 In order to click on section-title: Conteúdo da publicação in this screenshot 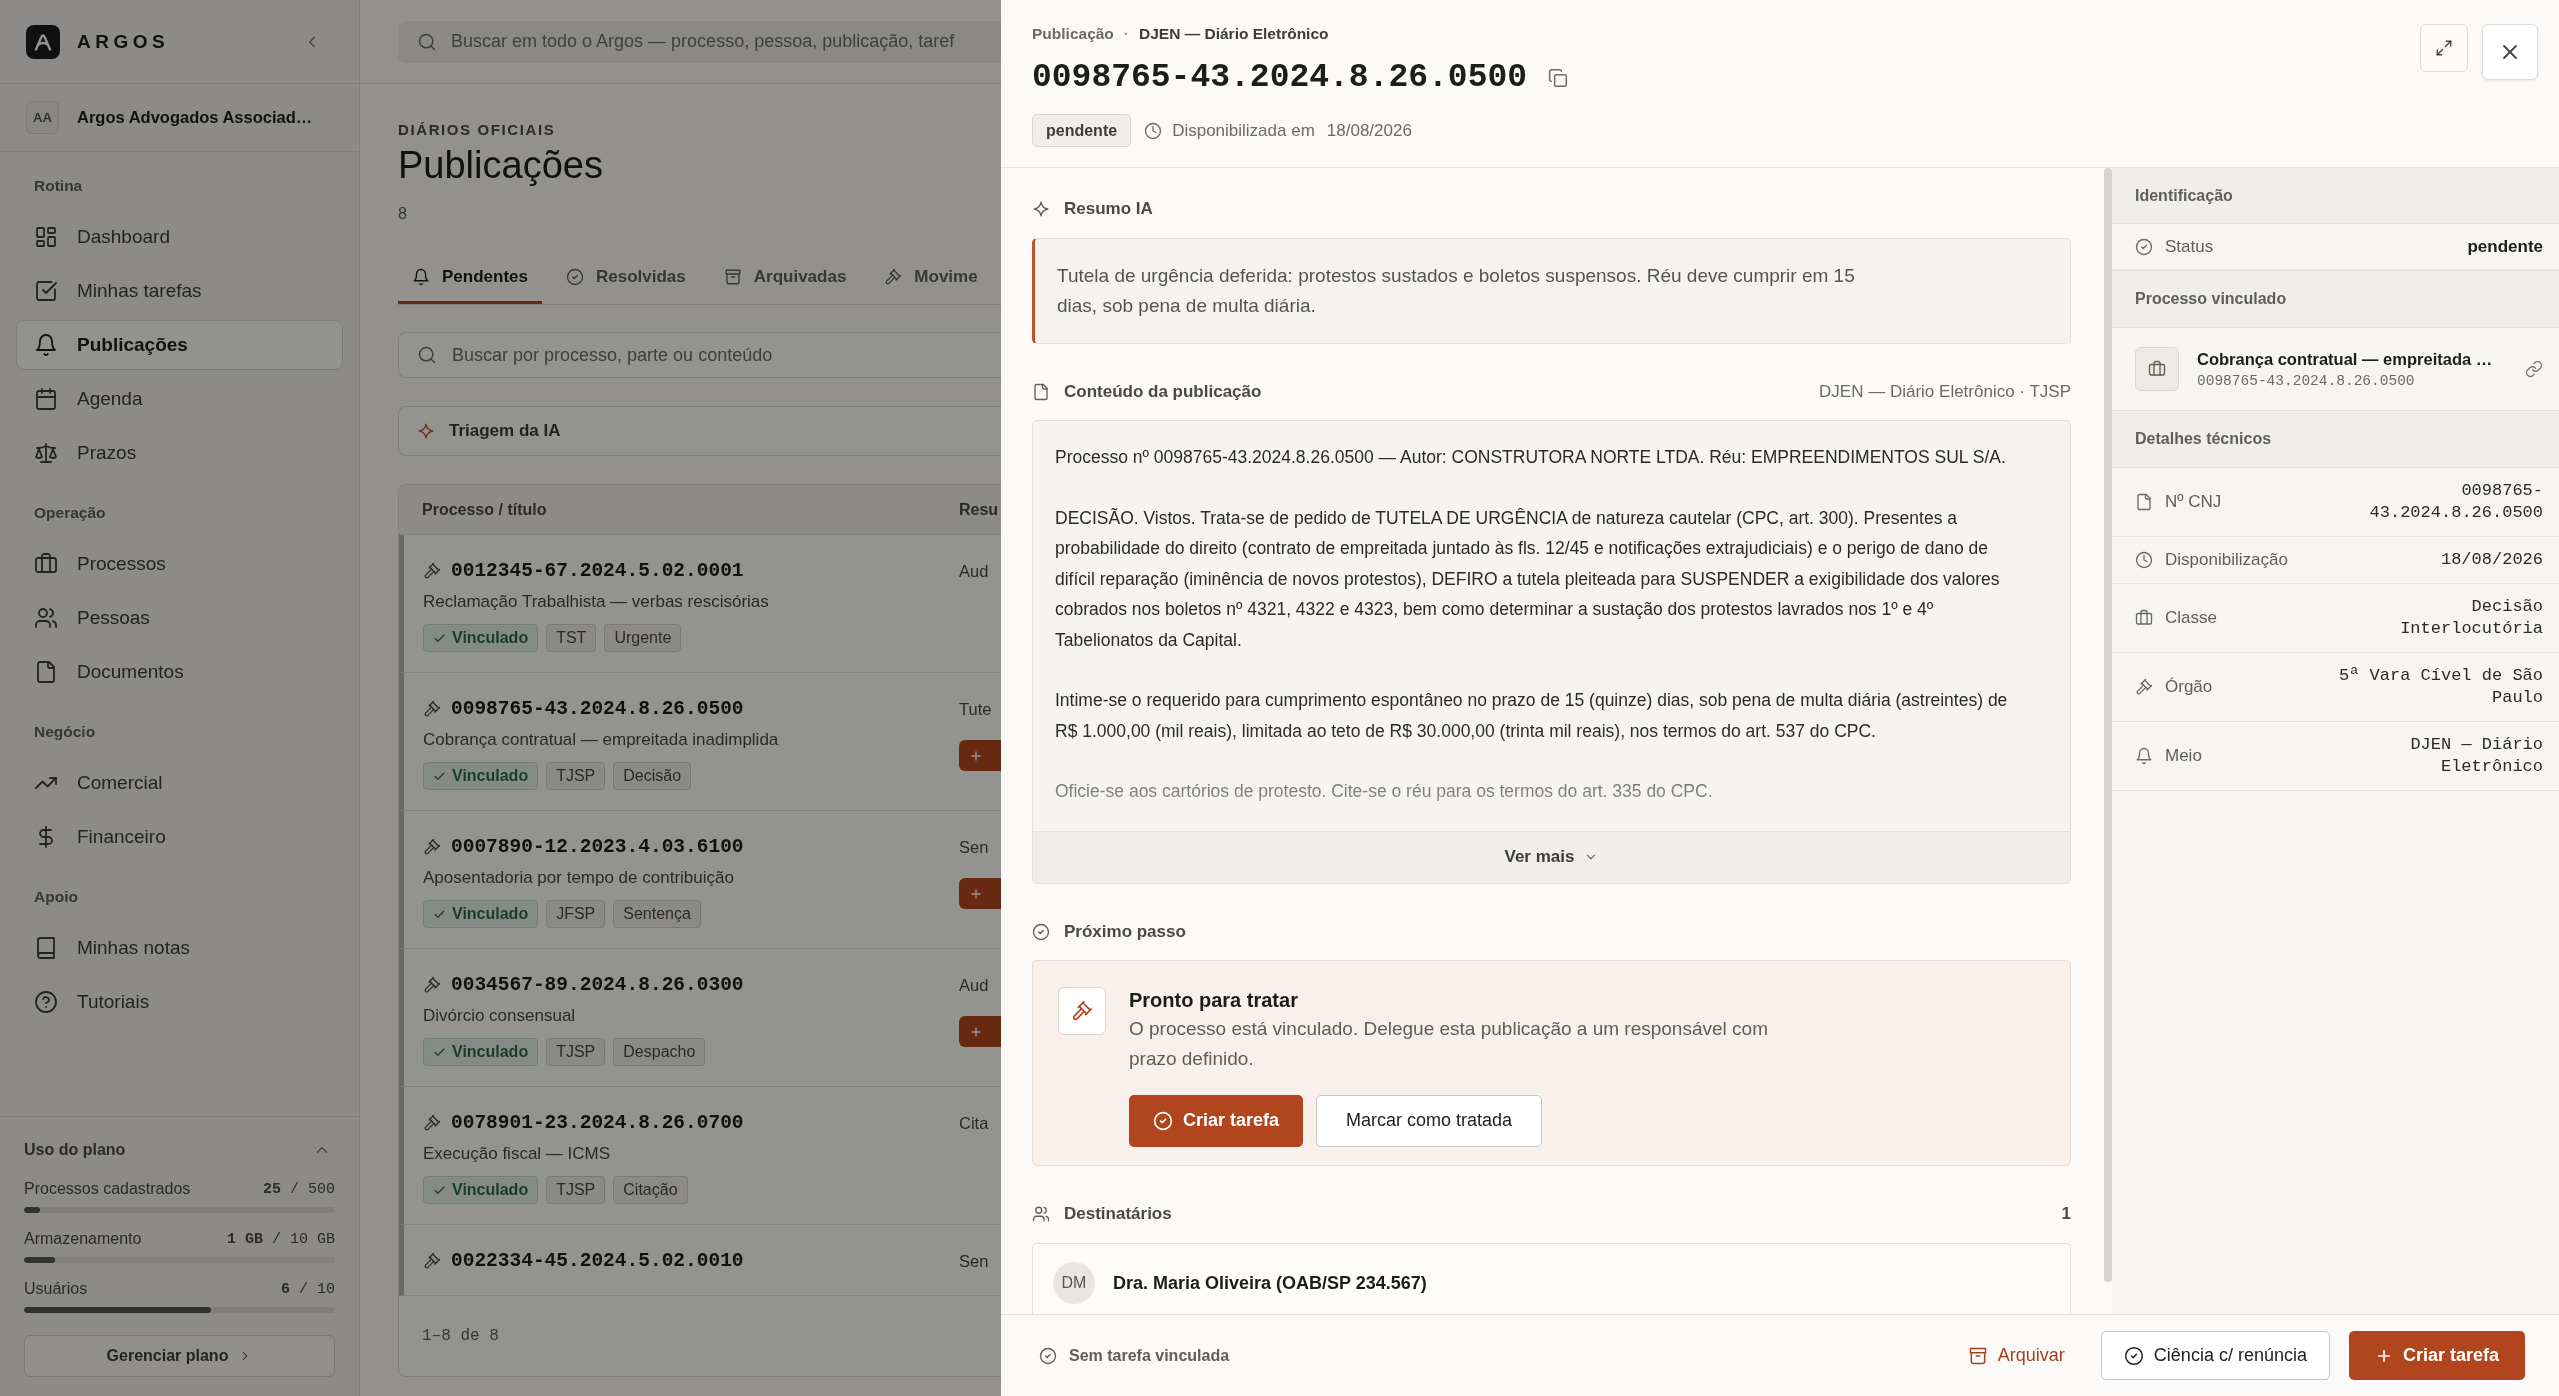, I will do `click(1163, 392)`.